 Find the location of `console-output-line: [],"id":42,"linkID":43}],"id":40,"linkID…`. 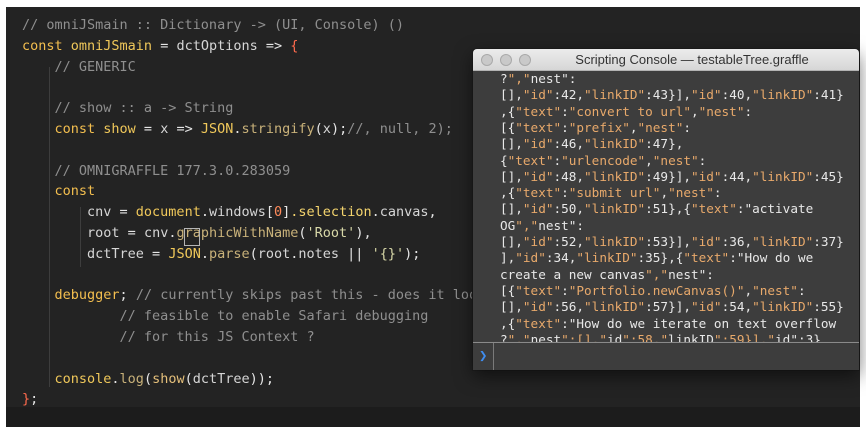

console-output-line: [],"id":42,"linkID":43}],"id":40,"linkID… is located at coordinates (672, 95).